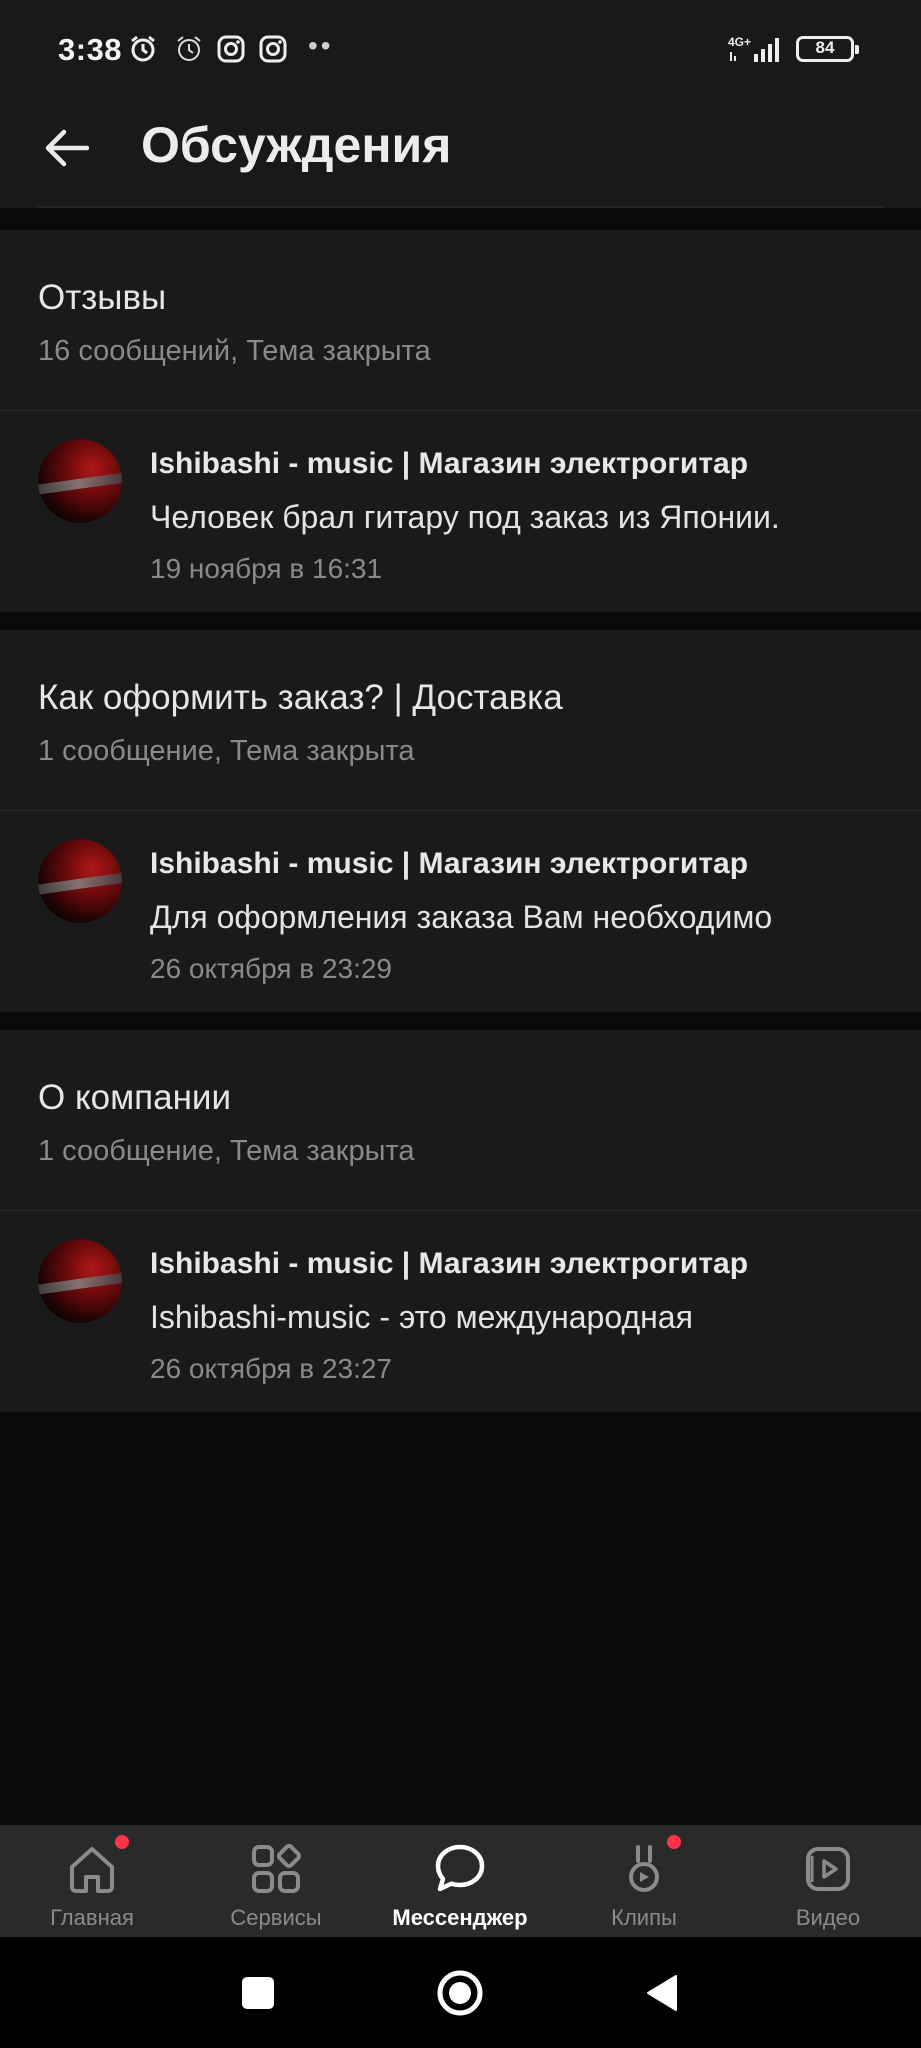  Describe the element at coordinates (828, 1917) in the screenshot. I see `nav-label: Видео` at that location.